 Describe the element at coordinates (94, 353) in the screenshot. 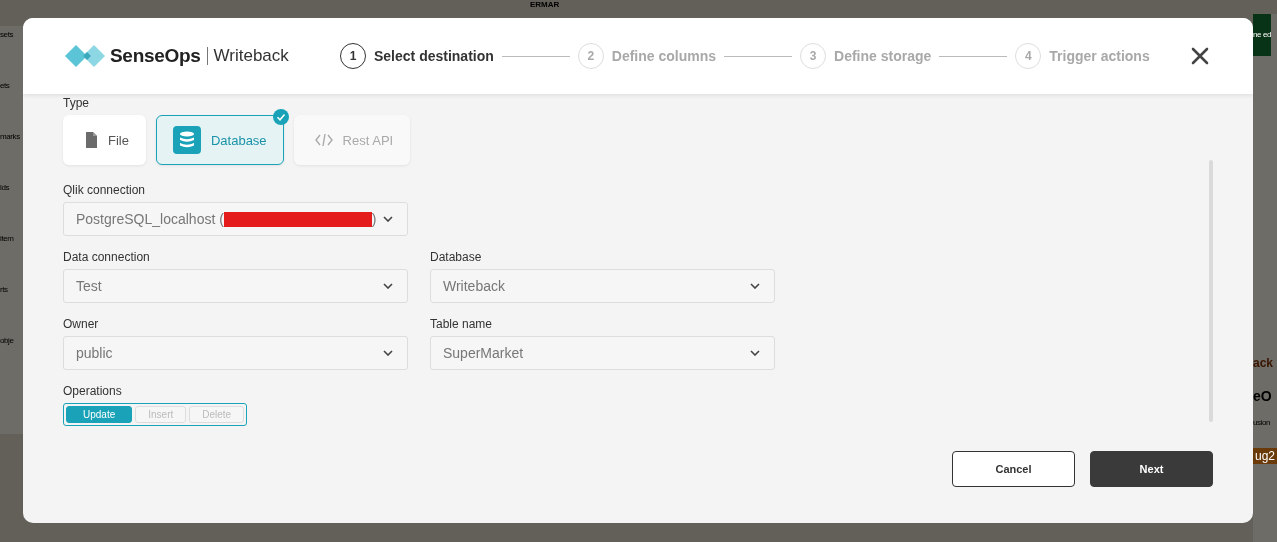

I see `dropdown-value: public` at that location.